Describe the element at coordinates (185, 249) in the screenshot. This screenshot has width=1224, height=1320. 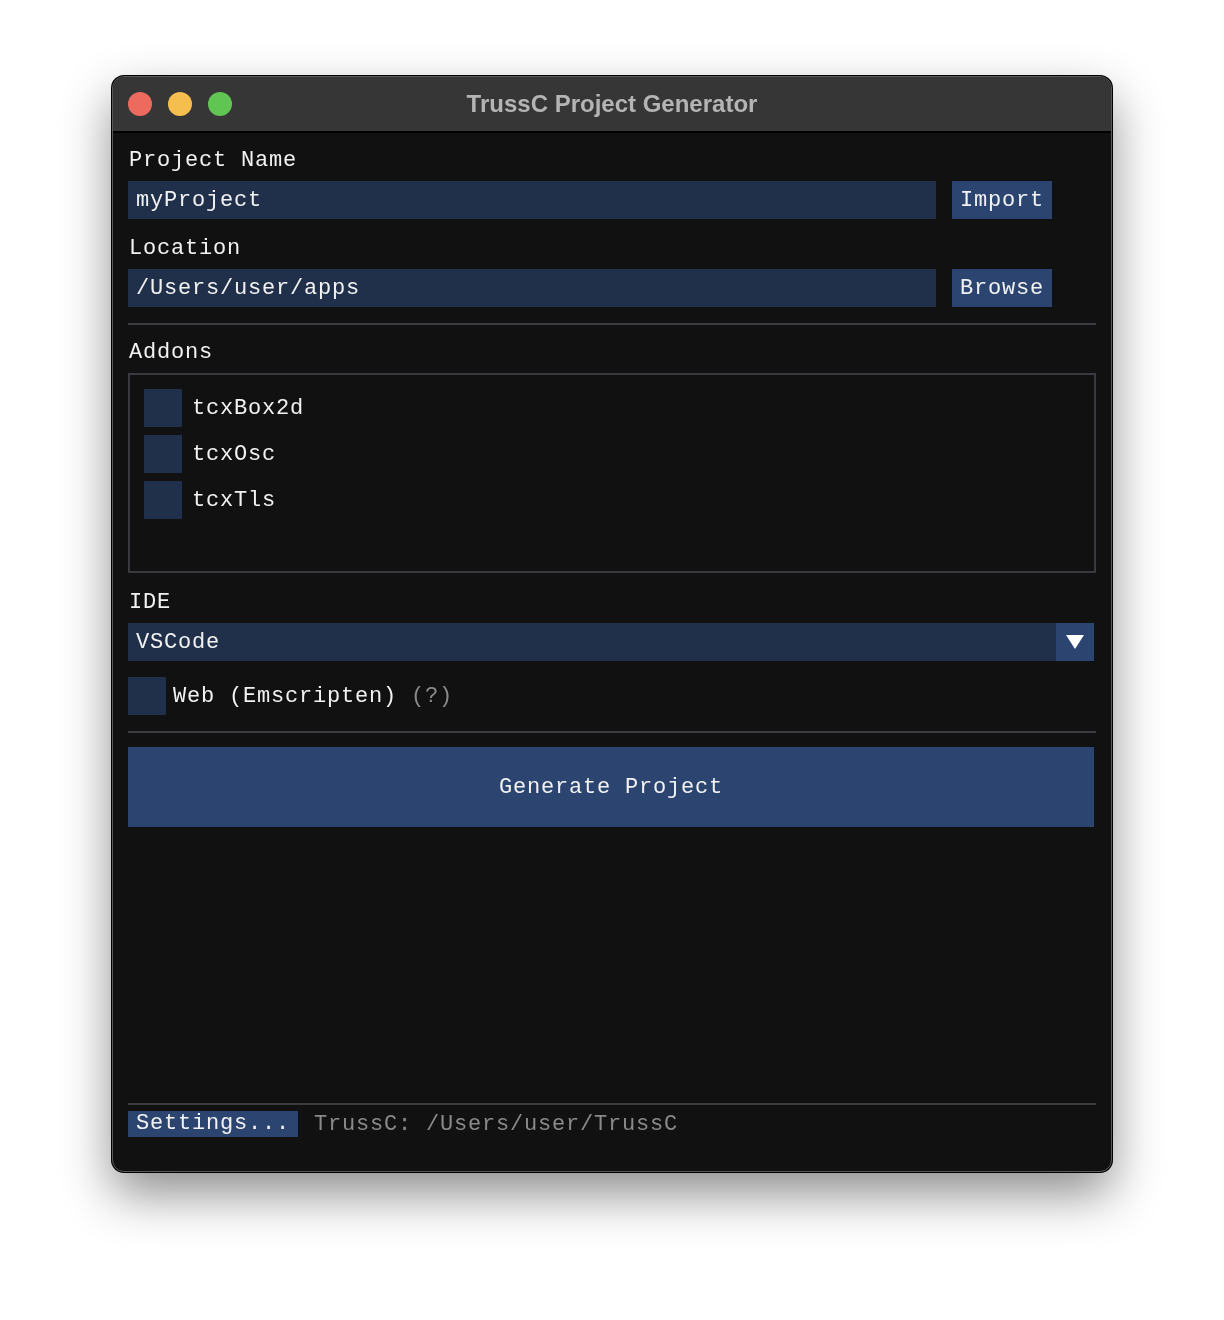
I see `field-label: Location` at that location.